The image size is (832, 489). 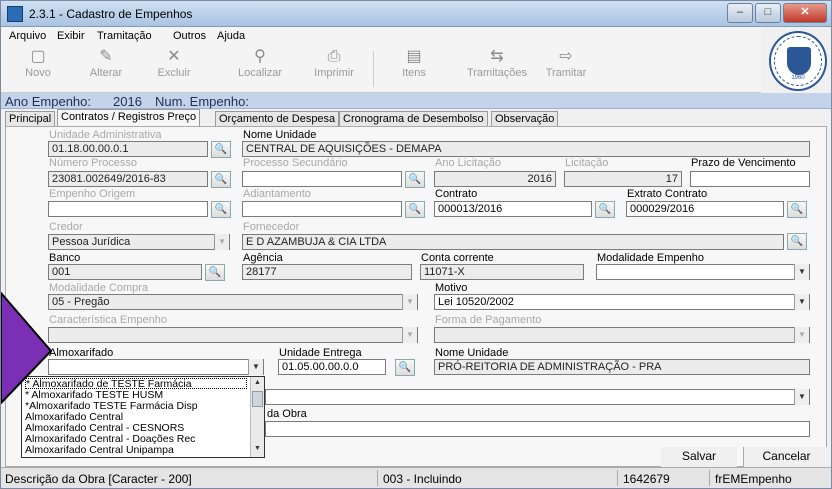 What do you see at coordinates (537, 397) in the screenshot?
I see `hidden-select` at bounding box center [537, 397].